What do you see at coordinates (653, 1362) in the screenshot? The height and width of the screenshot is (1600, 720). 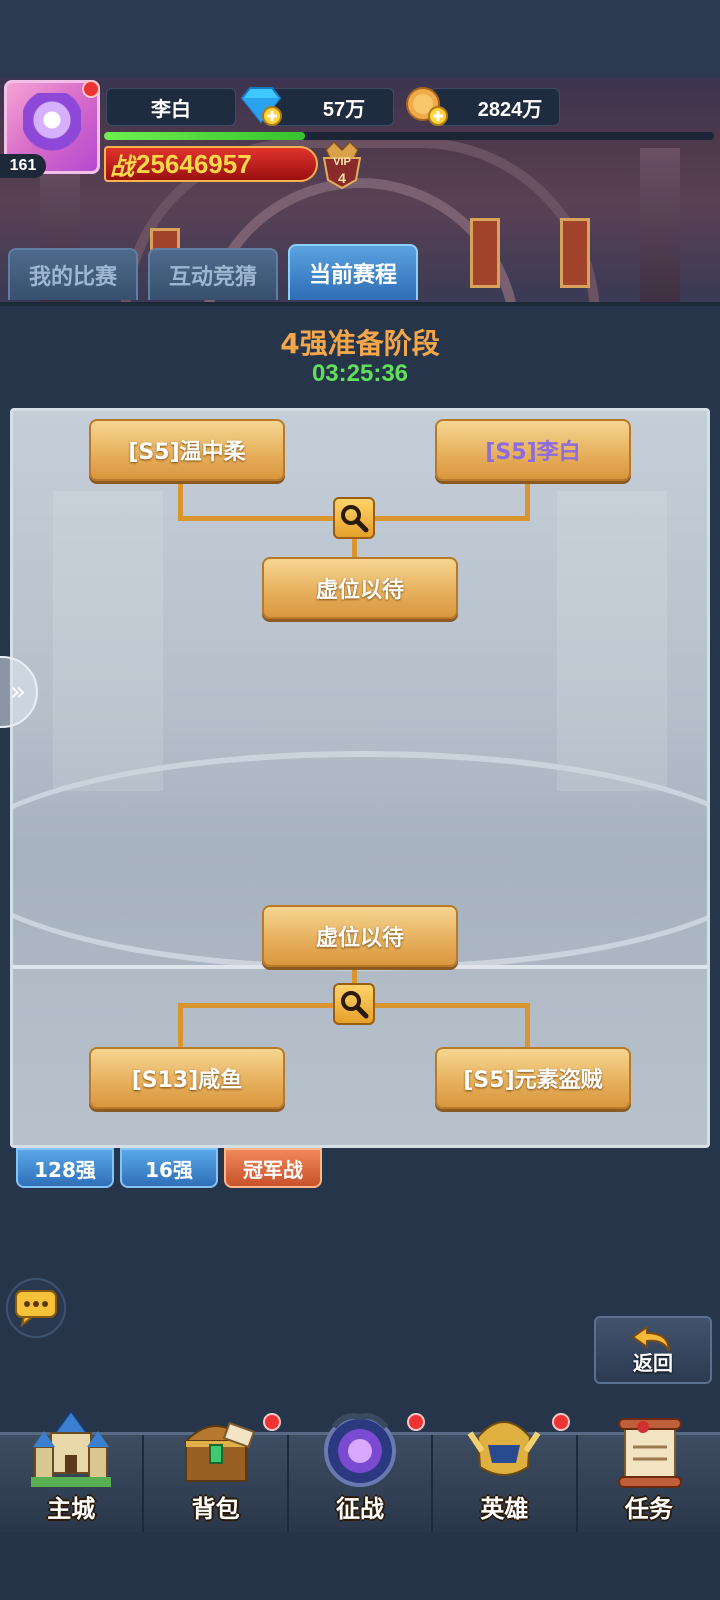 I see `back-button-label: 返回` at bounding box center [653, 1362].